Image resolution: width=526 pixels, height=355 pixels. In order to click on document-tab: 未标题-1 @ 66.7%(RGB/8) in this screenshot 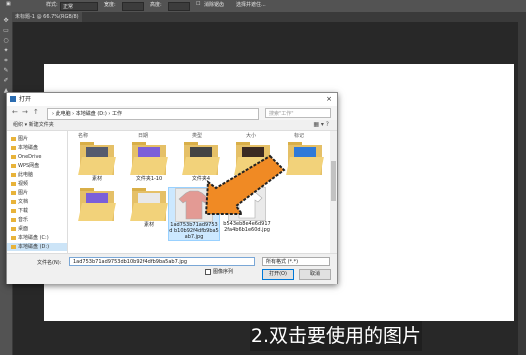, I will do `click(47, 17)`.